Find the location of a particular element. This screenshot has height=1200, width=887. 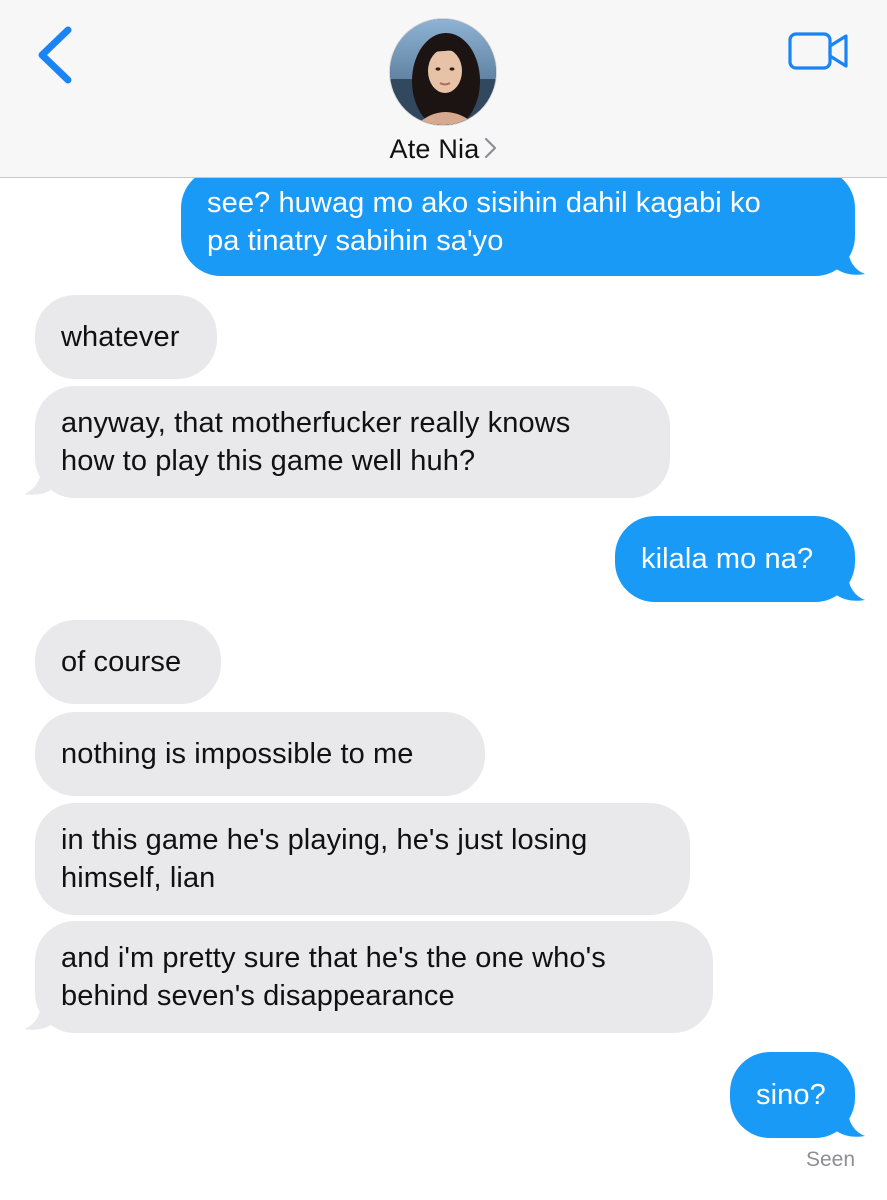

message-bubble-sent: kilala mo na? is located at coordinates (735, 559).